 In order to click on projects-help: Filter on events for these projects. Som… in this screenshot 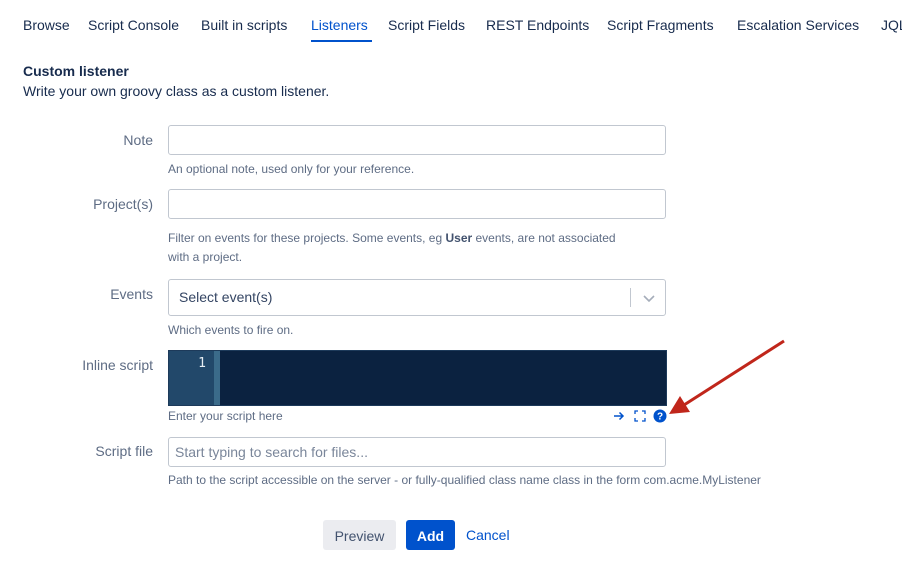, I will do `click(413, 248)`.